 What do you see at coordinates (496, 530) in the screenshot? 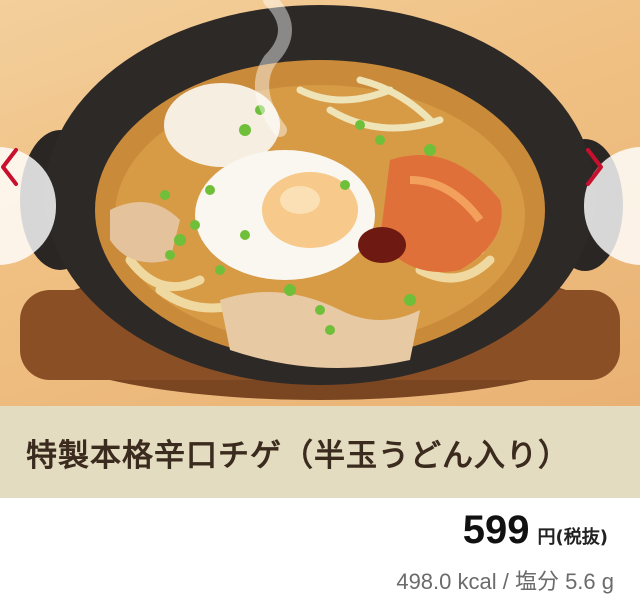
I see `price-value: 599` at bounding box center [496, 530].